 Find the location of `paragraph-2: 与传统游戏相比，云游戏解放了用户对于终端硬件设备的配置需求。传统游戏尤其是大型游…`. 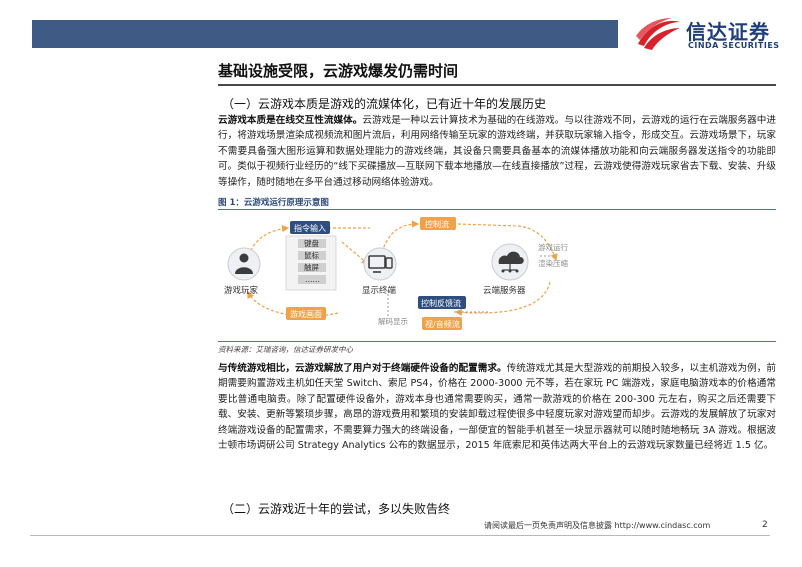

paragraph-2: 与传统游戏相比，云游戏解放了用户对于终端硬件设备的配置需求。传统游戏尤其是大型游… is located at coordinates (497, 407).